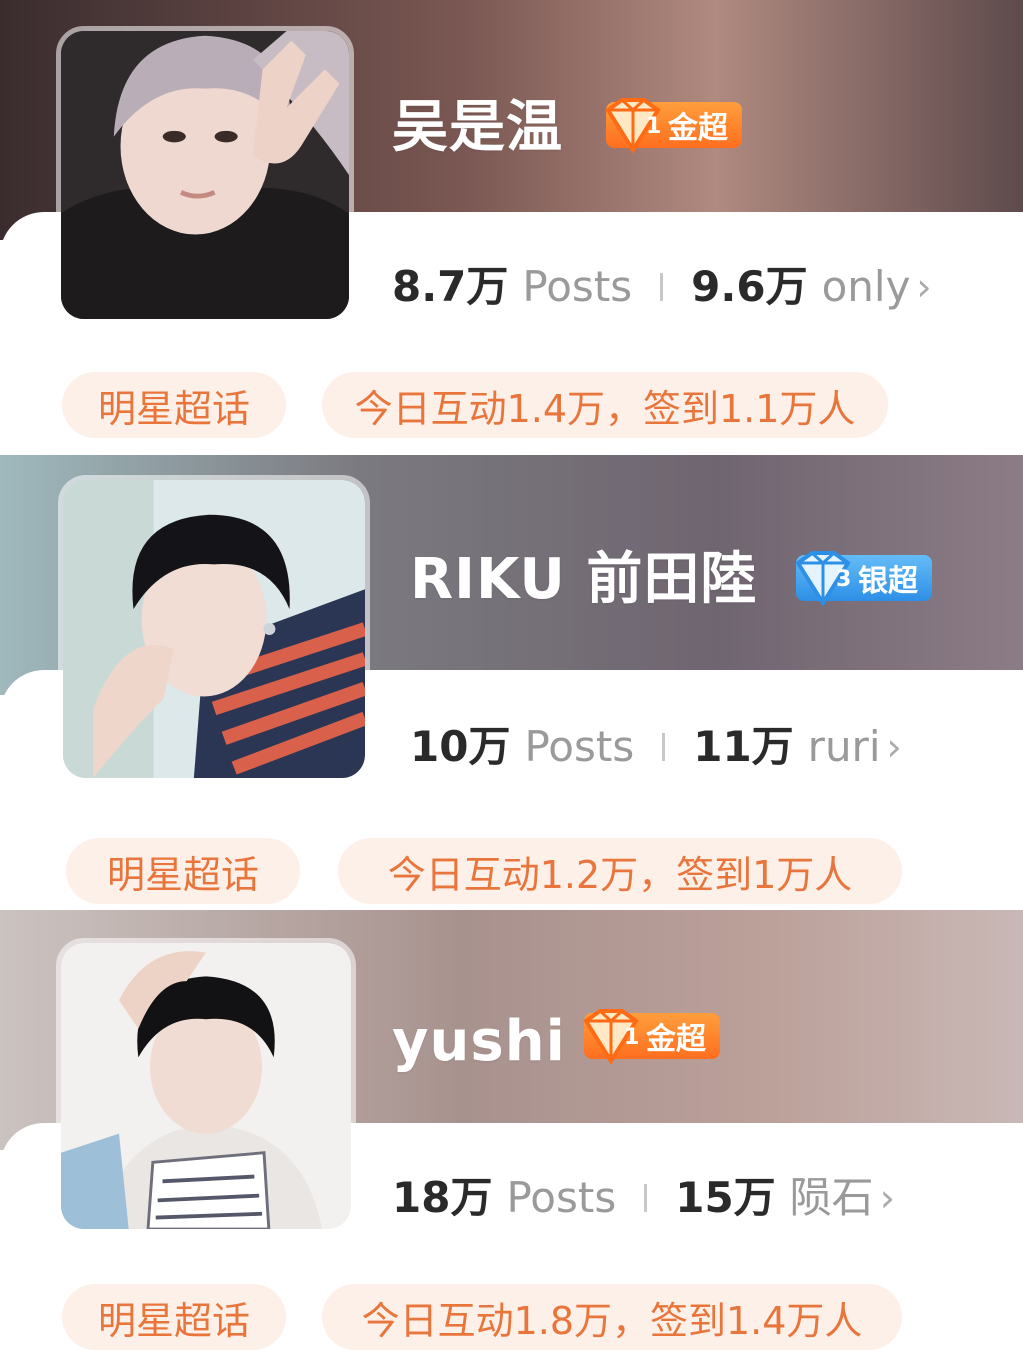  What do you see at coordinates (743, 746) in the screenshot?
I see `fans-count: 11万` at bounding box center [743, 746].